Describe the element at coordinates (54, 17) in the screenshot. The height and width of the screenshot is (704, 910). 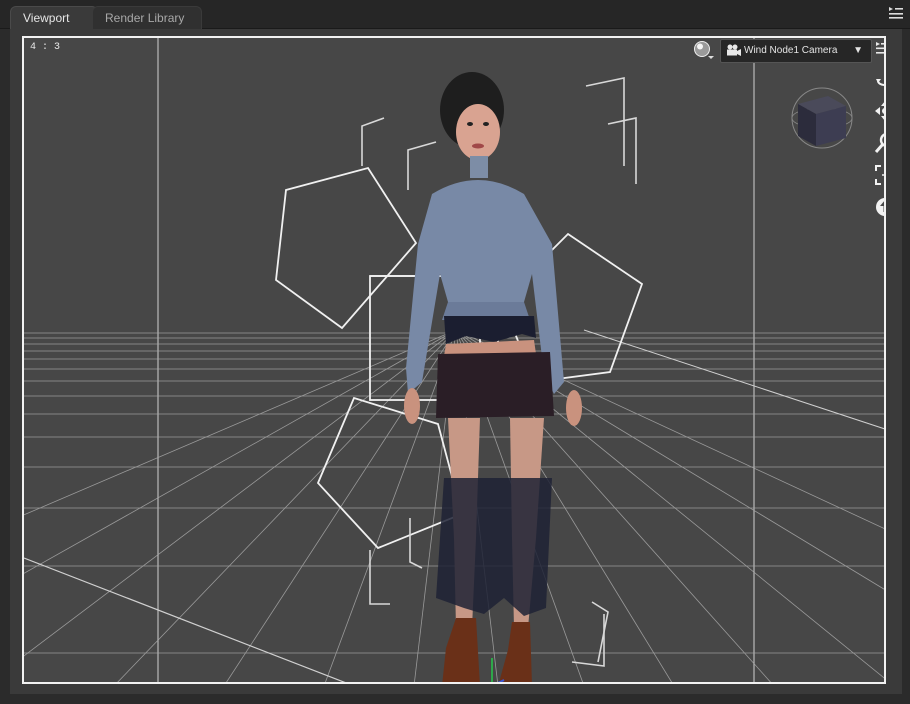
I see `tab-viewport: Viewport` at that location.